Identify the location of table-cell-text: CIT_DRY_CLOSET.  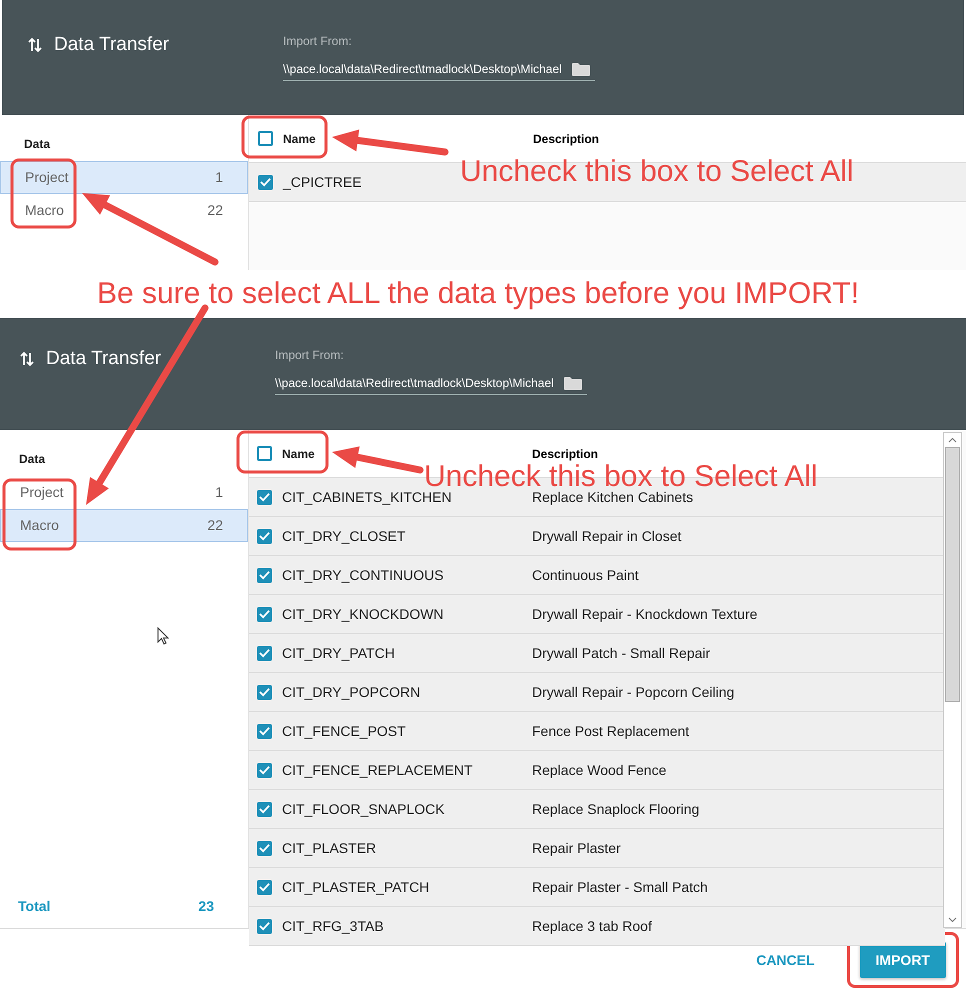
(343, 536).